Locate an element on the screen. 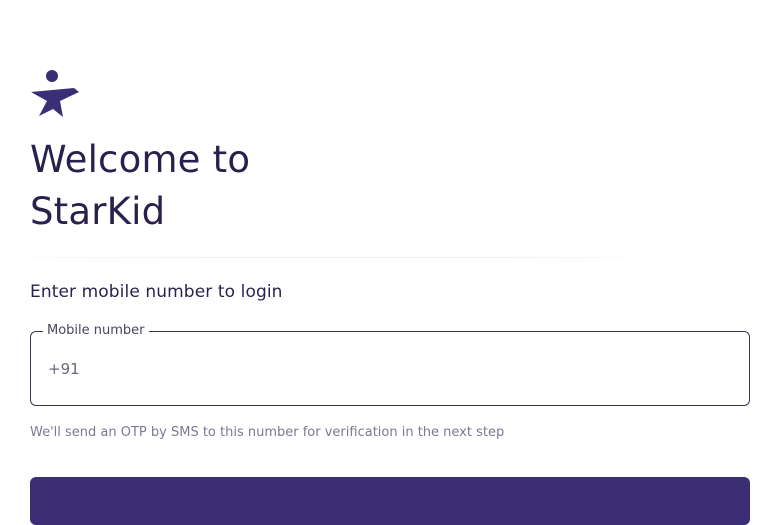 The height and width of the screenshot is (525, 780). mobile-number-label: Mobile number is located at coordinates (96, 331).